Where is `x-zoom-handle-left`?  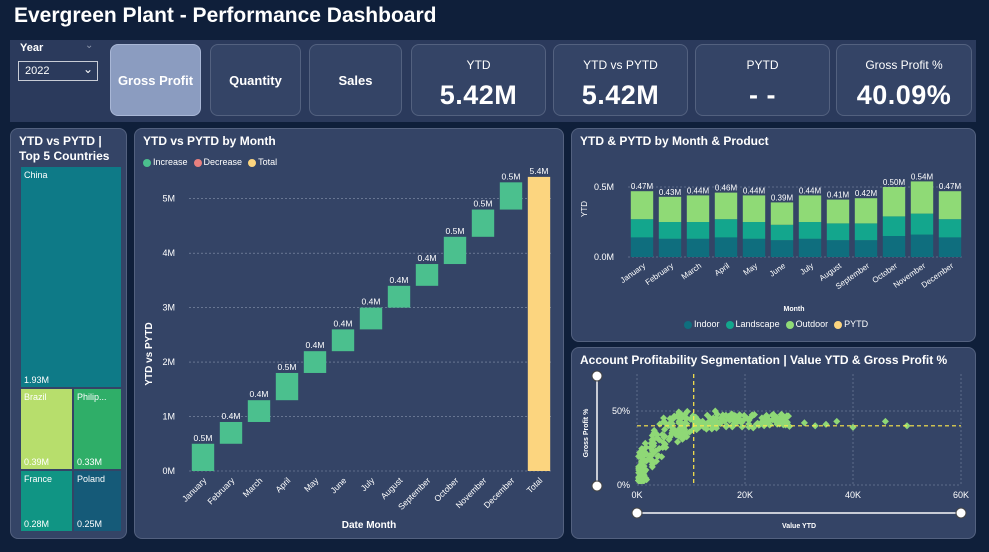
x-zoom-handle-left is located at coordinates (637, 513).